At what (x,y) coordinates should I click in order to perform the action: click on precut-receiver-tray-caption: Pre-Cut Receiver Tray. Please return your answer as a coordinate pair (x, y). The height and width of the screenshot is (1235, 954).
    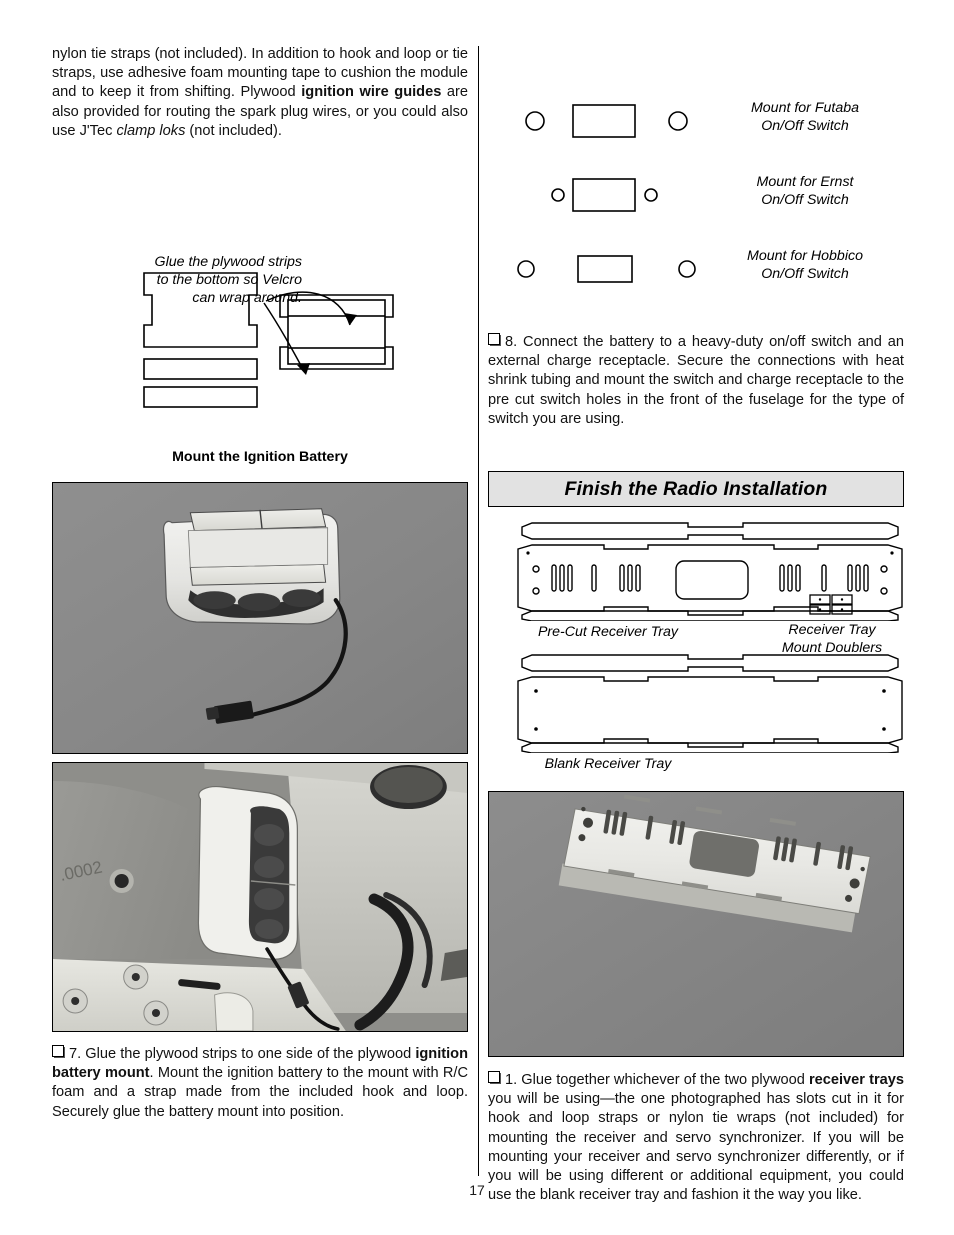
    Looking at the image, I should click on (608, 632).